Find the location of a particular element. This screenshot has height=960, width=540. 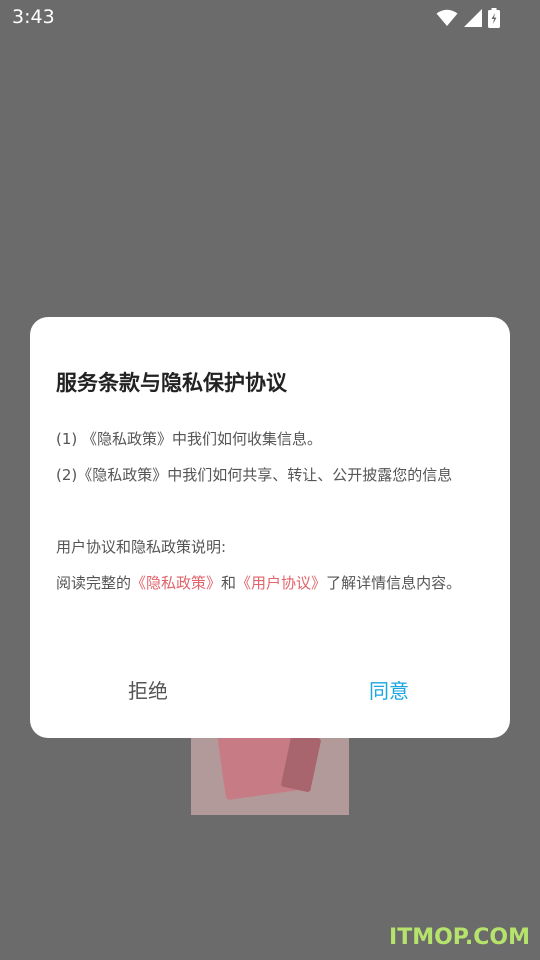

read-notice-conjunction: 和 is located at coordinates (229, 583).